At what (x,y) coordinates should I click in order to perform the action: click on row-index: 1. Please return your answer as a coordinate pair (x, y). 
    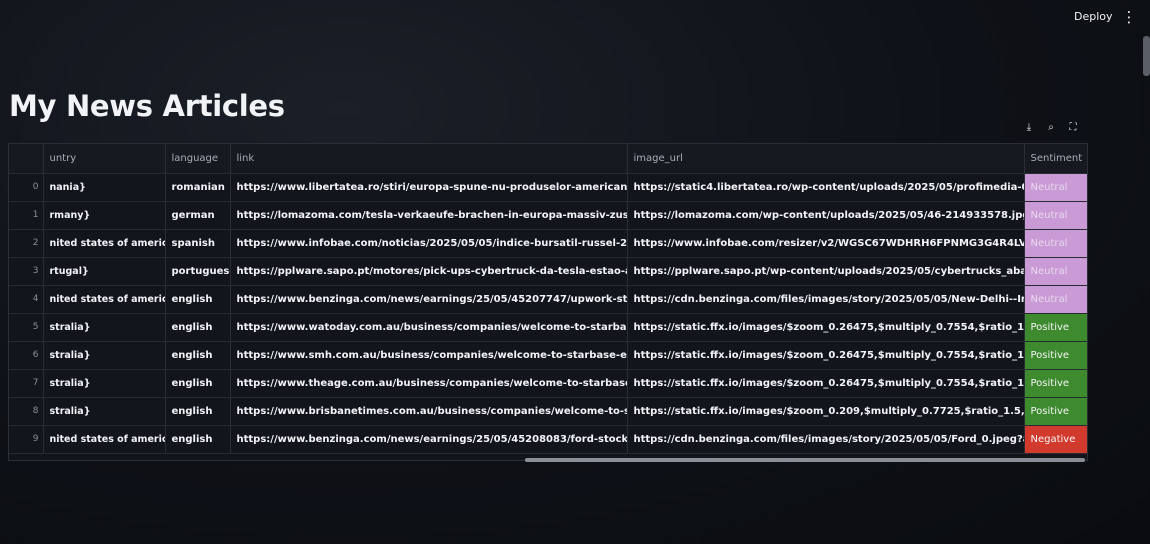
    Looking at the image, I should click on (26, 215).